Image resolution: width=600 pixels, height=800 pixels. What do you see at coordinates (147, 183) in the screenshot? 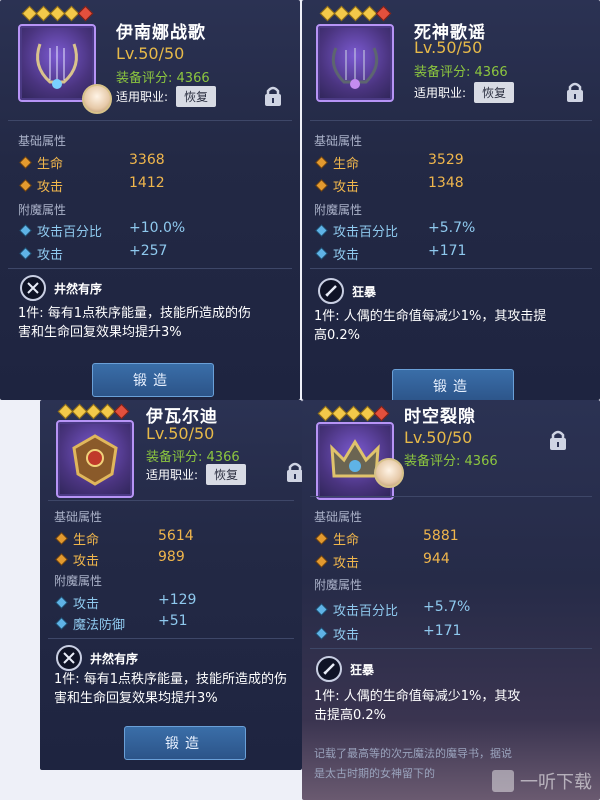
I see `stat-atk-value: 1412` at bounding box center [147, 183].